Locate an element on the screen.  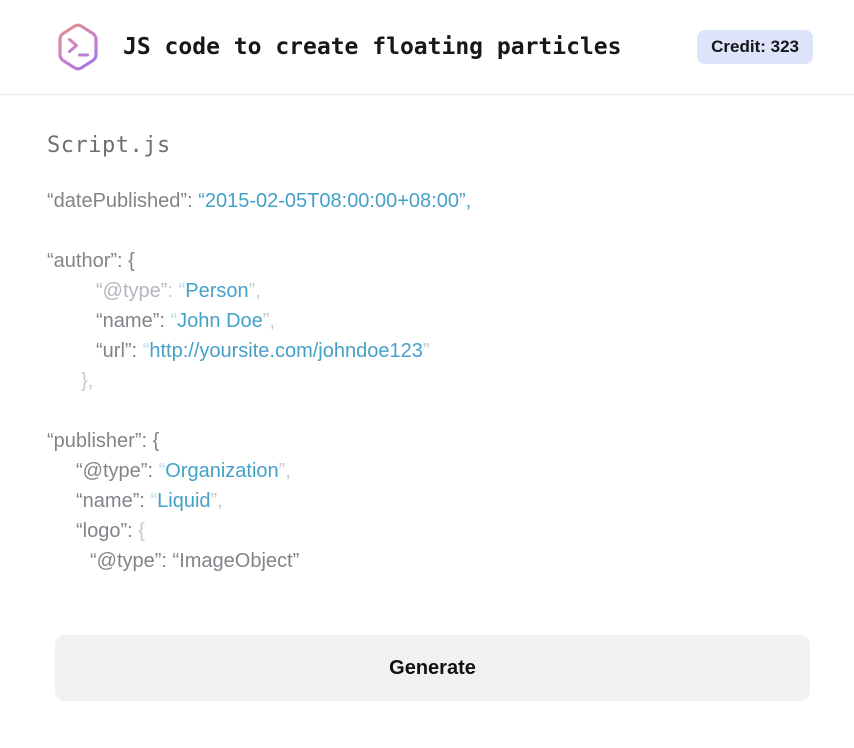
code-token: http://yoursite.com/johndoe123 is located at coordinates (286, 351).